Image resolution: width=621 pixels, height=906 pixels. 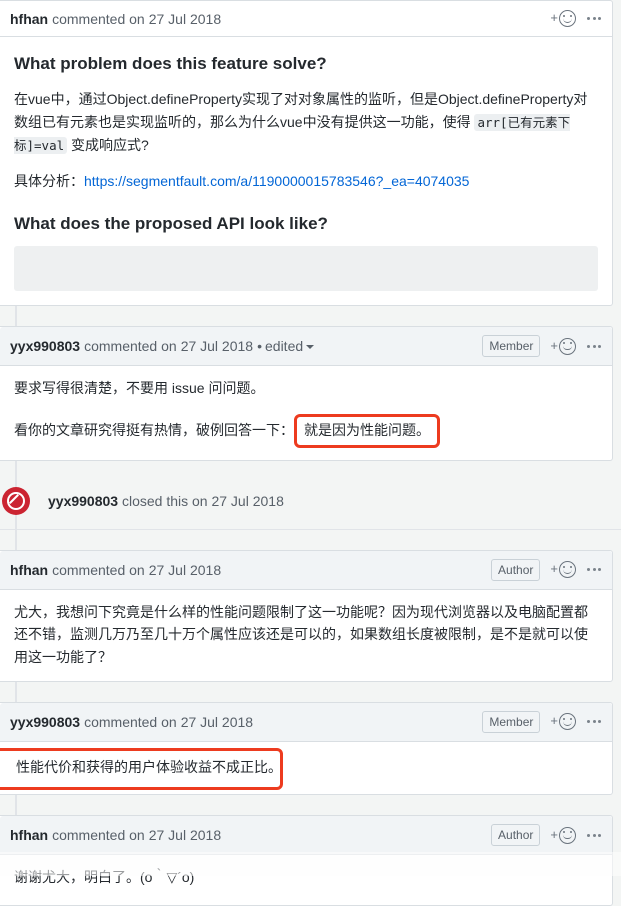 I want to click on comment-heading-1: What problem does this feature solve?, so click(x=170, y=63).